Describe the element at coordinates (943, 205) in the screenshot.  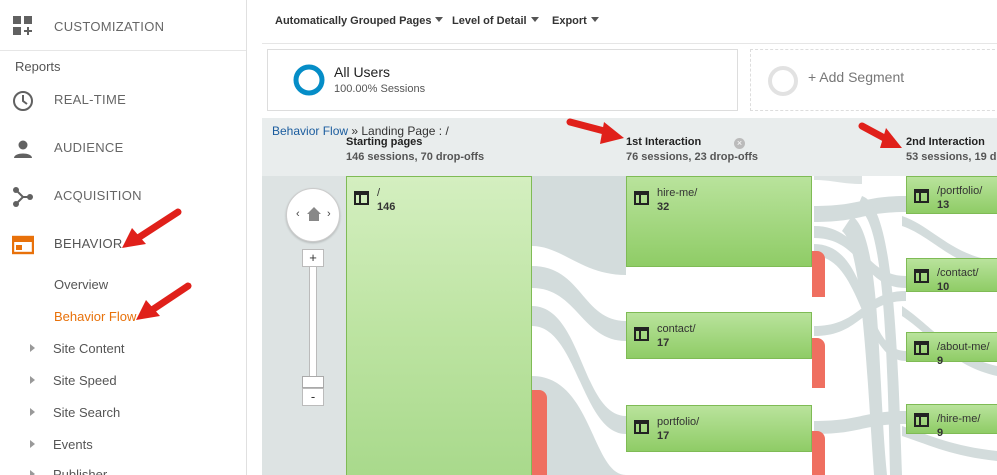
I see `node-count: 13` at that location.